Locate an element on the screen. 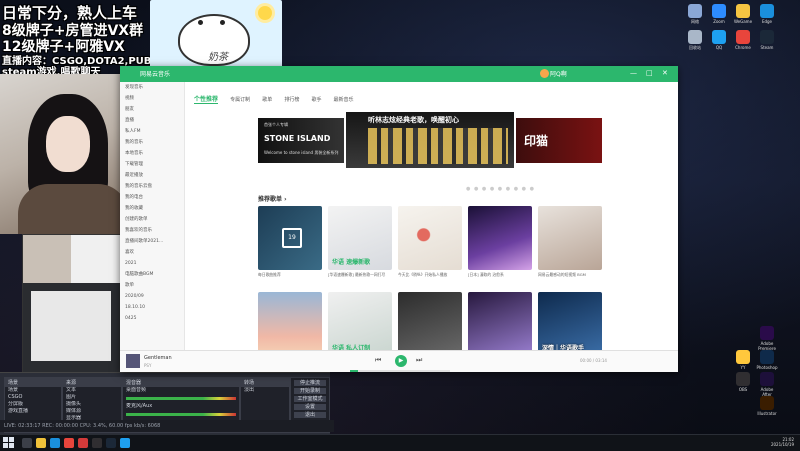 This screenshot has width=800, height=451. progress-bar is located at coordinates (400, 371).